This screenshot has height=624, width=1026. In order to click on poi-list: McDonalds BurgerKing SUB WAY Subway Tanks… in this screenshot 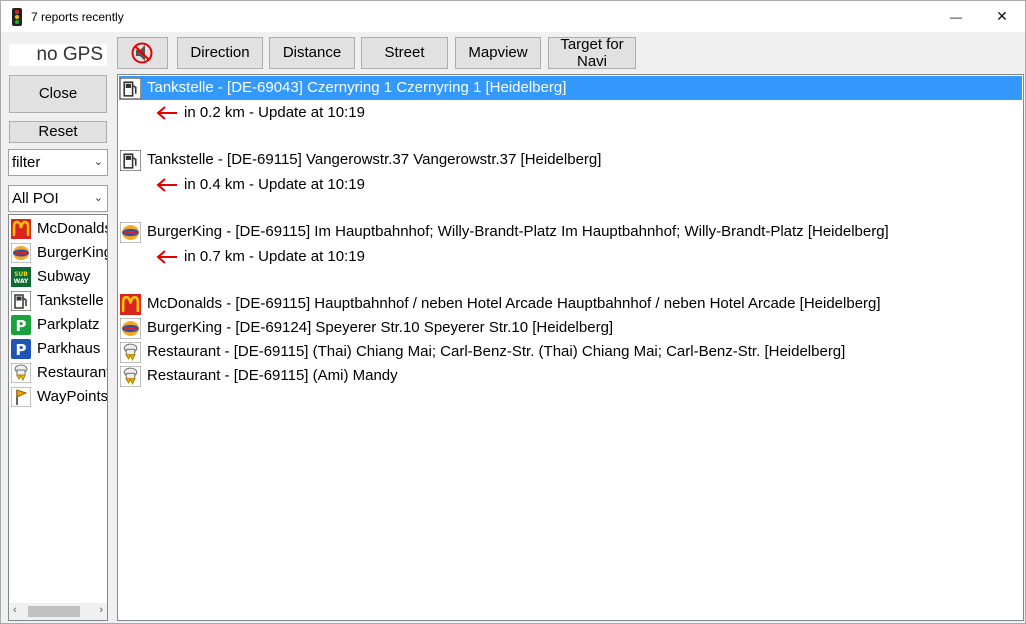, I will do `click(58, 417)`.